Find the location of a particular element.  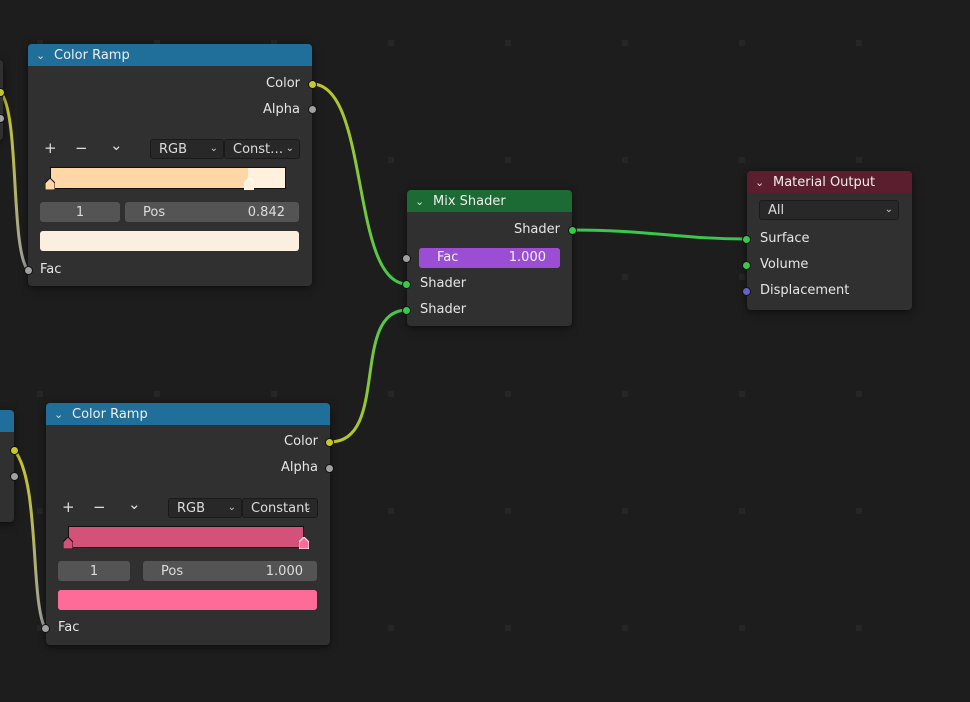

target-value: All is located at coordinates (776, 210).